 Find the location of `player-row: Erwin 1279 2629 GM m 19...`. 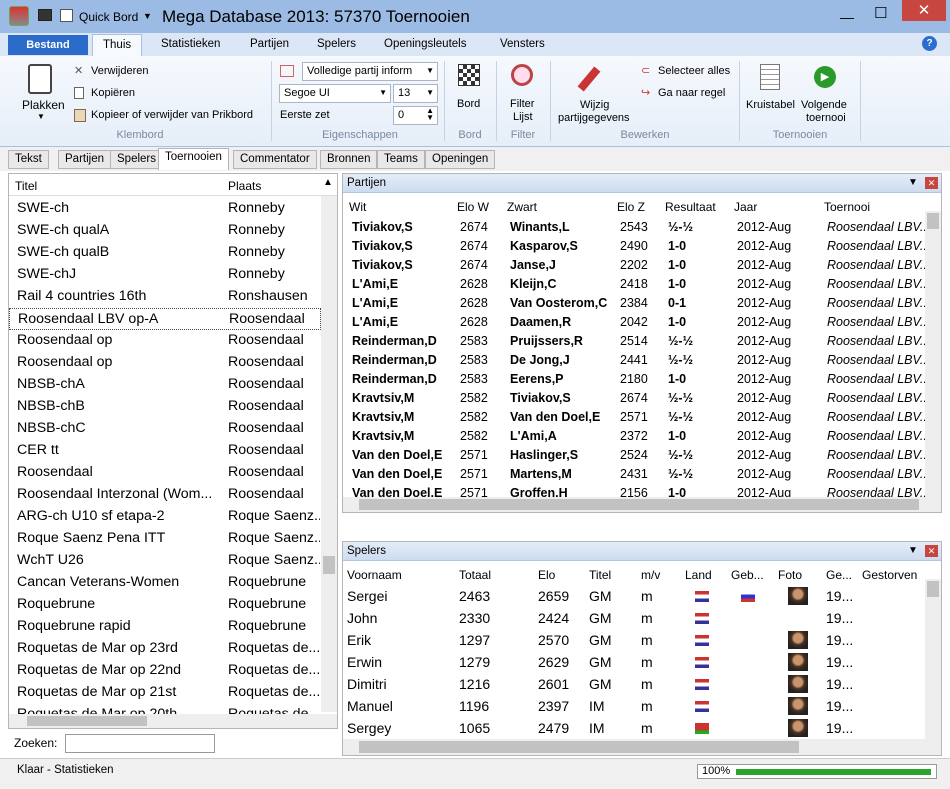

player-row: Erwin 1279 2629 GM m 19... is located at coordinates (633, 663).